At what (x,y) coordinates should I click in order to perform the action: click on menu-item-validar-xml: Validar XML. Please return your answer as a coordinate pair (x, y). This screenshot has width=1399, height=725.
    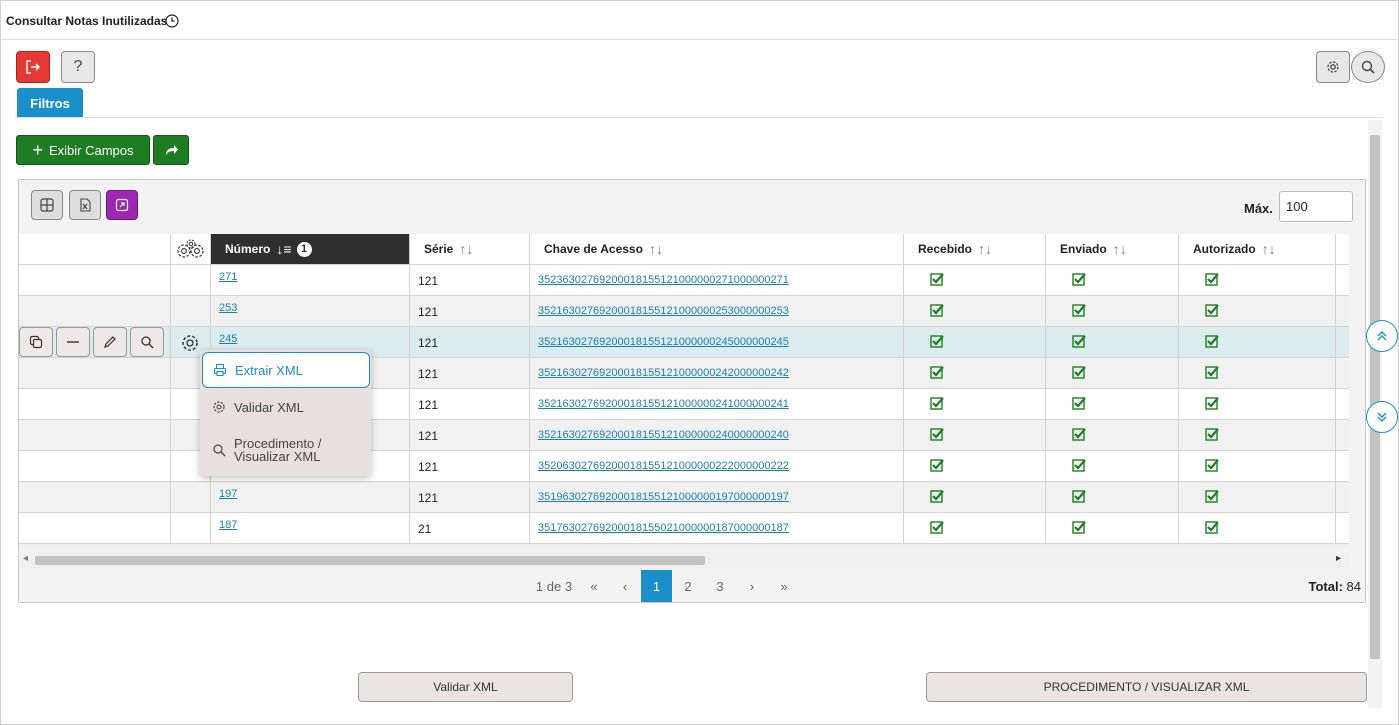
    Looking at the image, I should click on (285, 407).